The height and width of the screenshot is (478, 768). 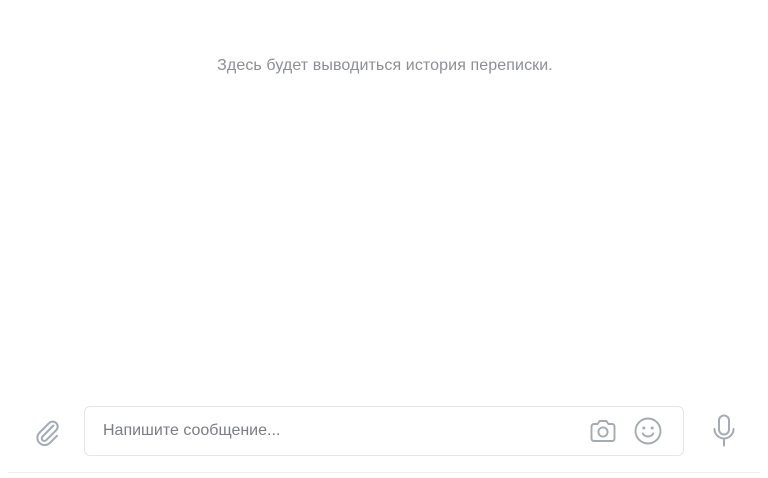 I want to click on camera-button, so click(x=603, y=431).